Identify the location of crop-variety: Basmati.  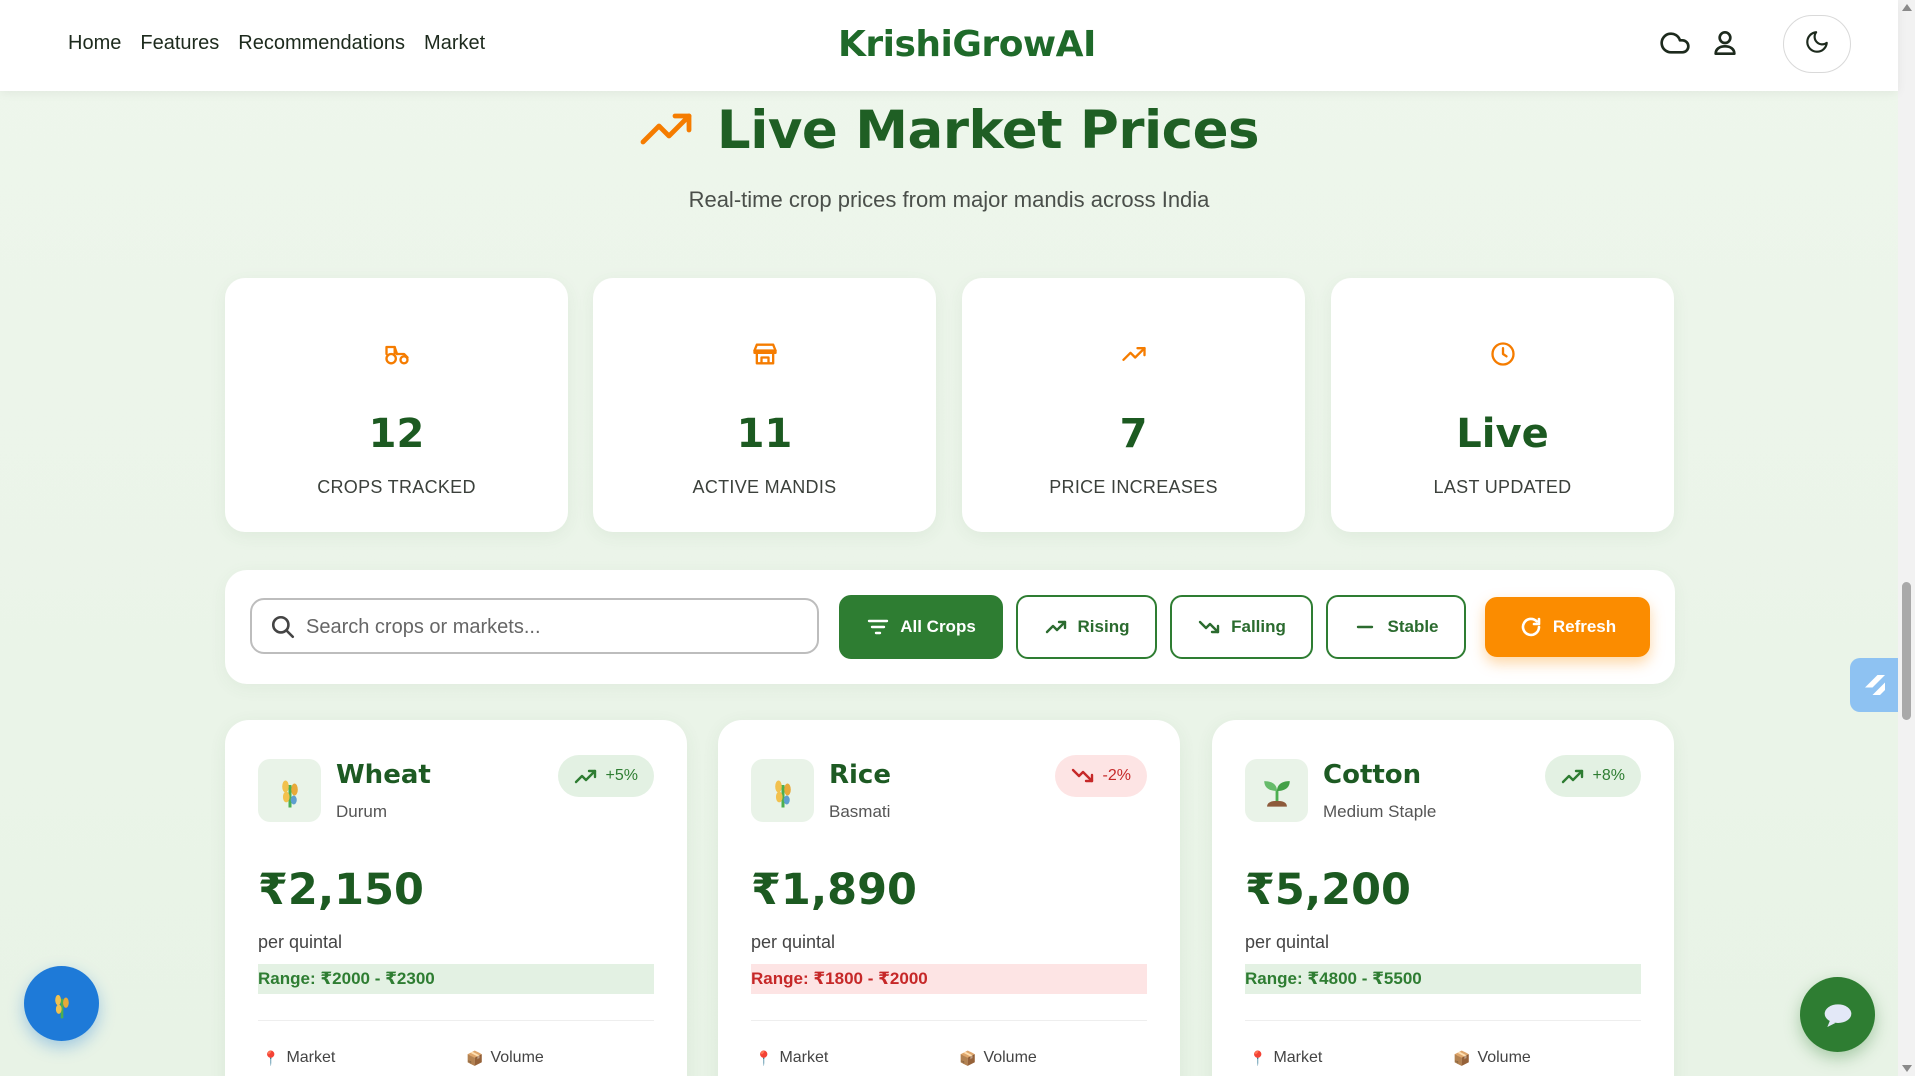
(860, 811).